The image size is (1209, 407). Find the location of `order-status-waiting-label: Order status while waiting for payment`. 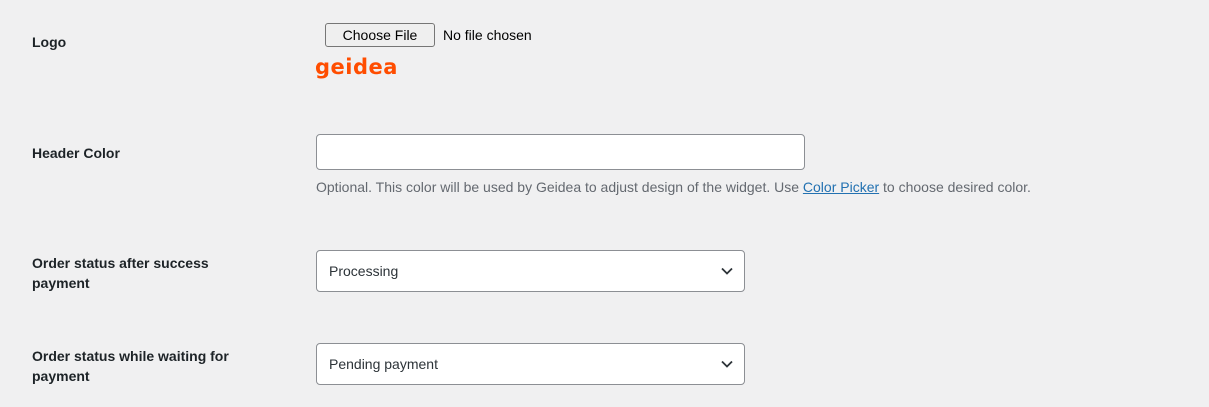

order-status-waiting-label: Order status while waiting for payment is located at coordinates (130, 366).